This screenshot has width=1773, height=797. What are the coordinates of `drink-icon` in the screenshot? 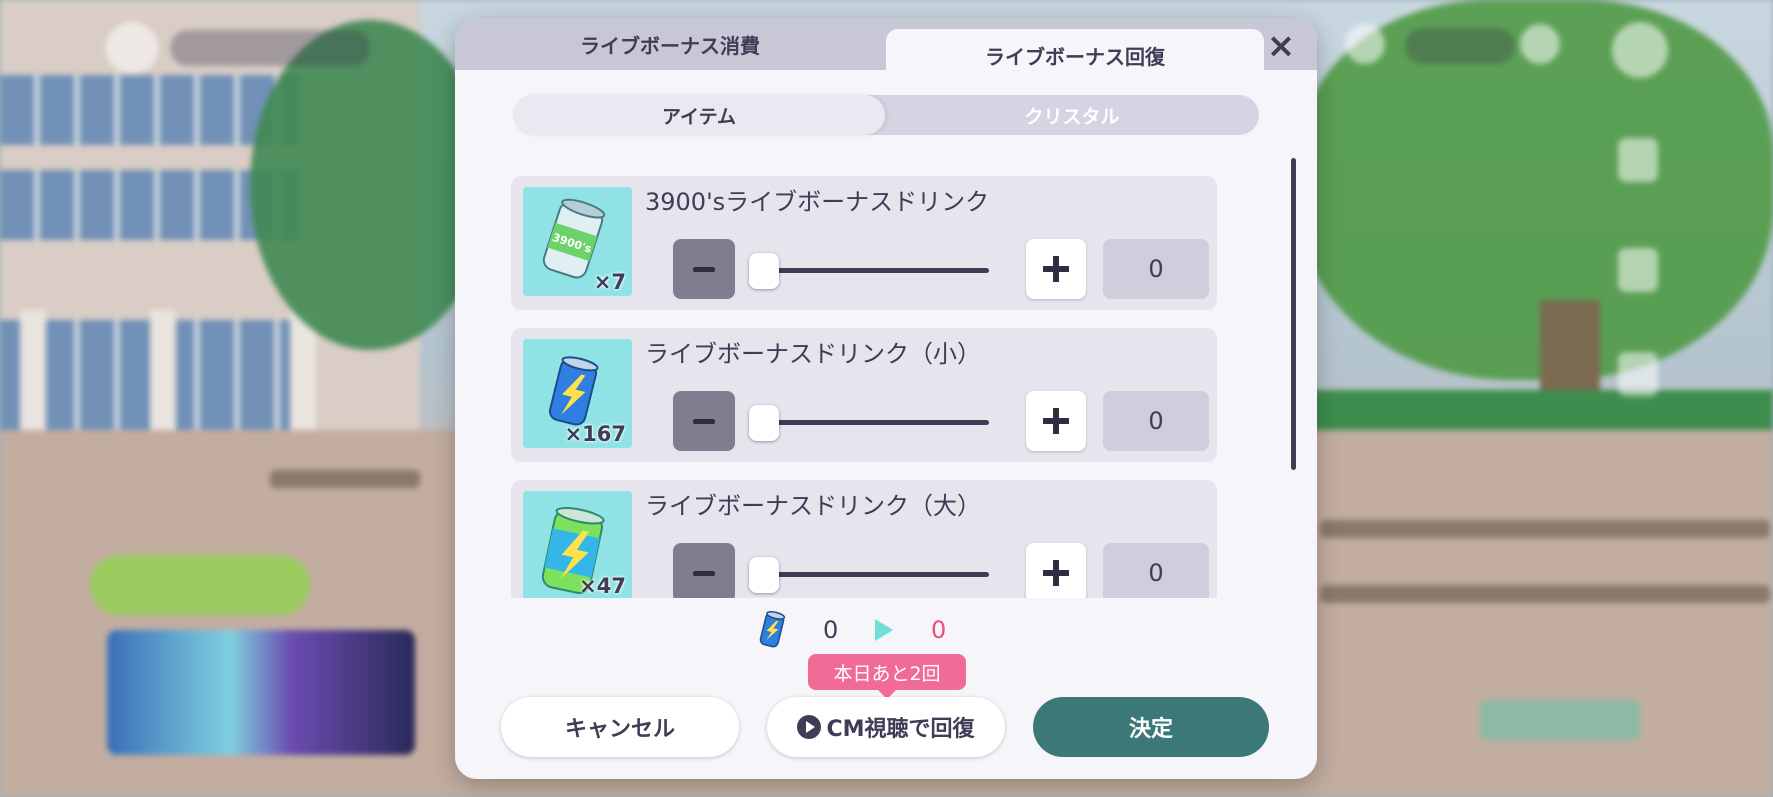 It's located at (772, 629).